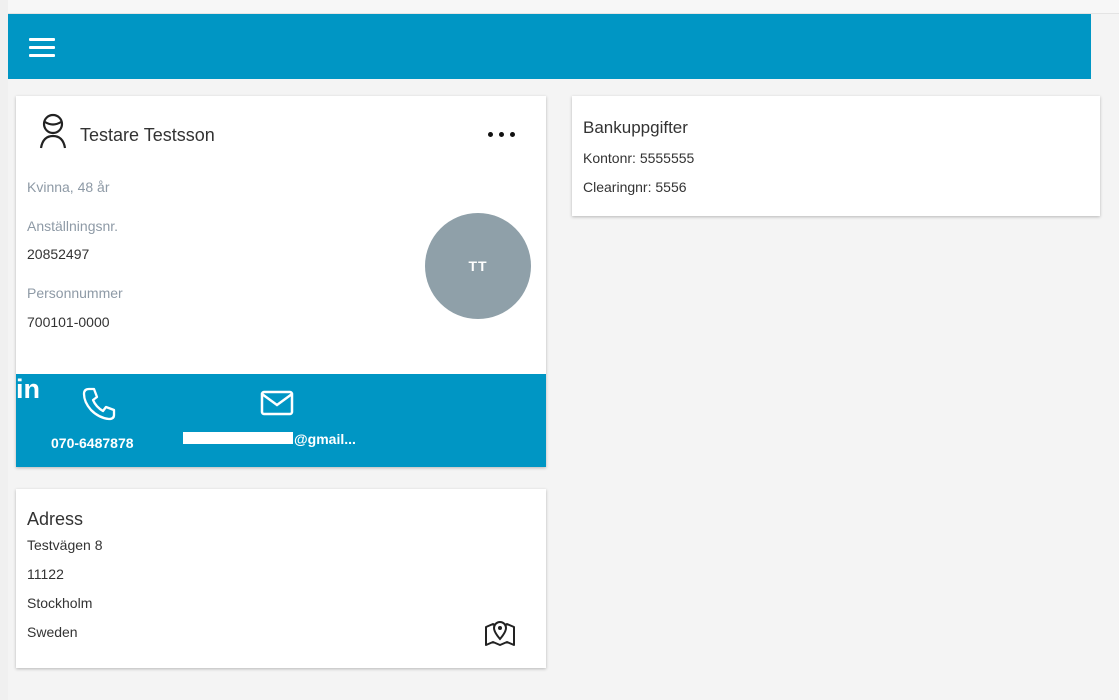 This screenshot has width=1119, height=700. Describe the element at coordinates (639, 158) in the screenshot. I see `bank-account: Kontonr: 5555555` at that location.